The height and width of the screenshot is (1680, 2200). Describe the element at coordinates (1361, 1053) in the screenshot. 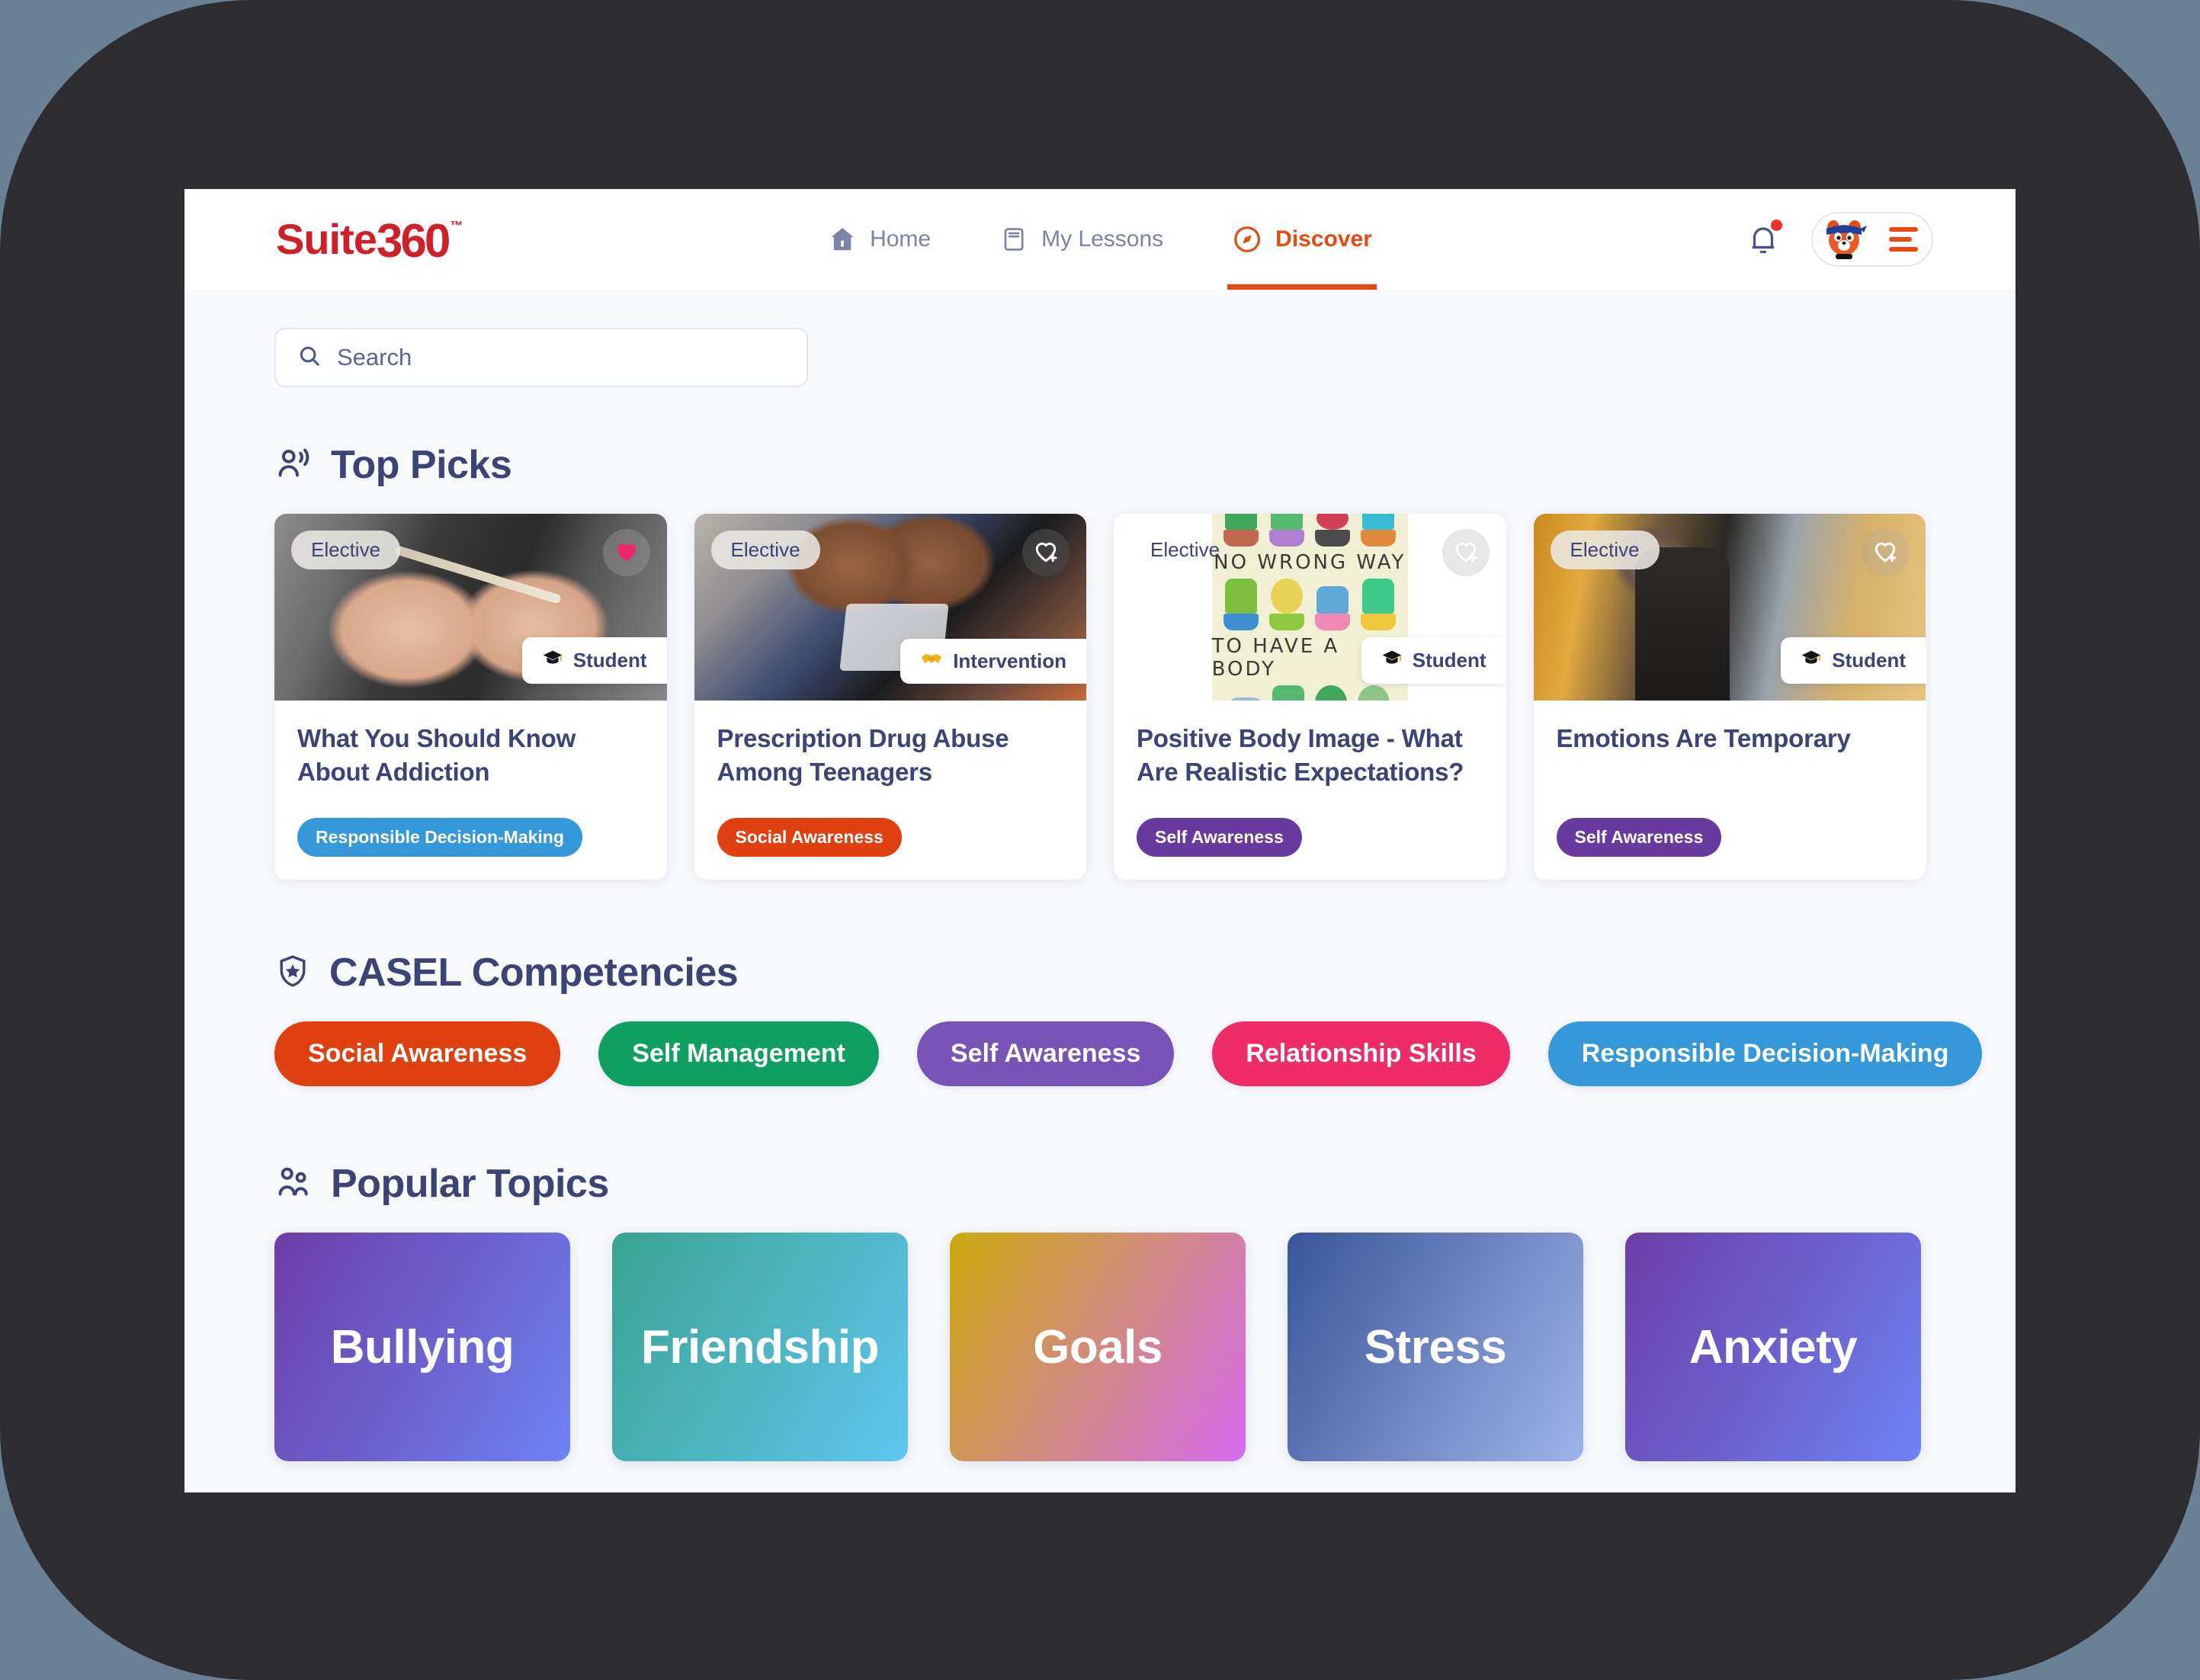

I see `casel-pill-relationship-skills: Relationship Skills` at that location.